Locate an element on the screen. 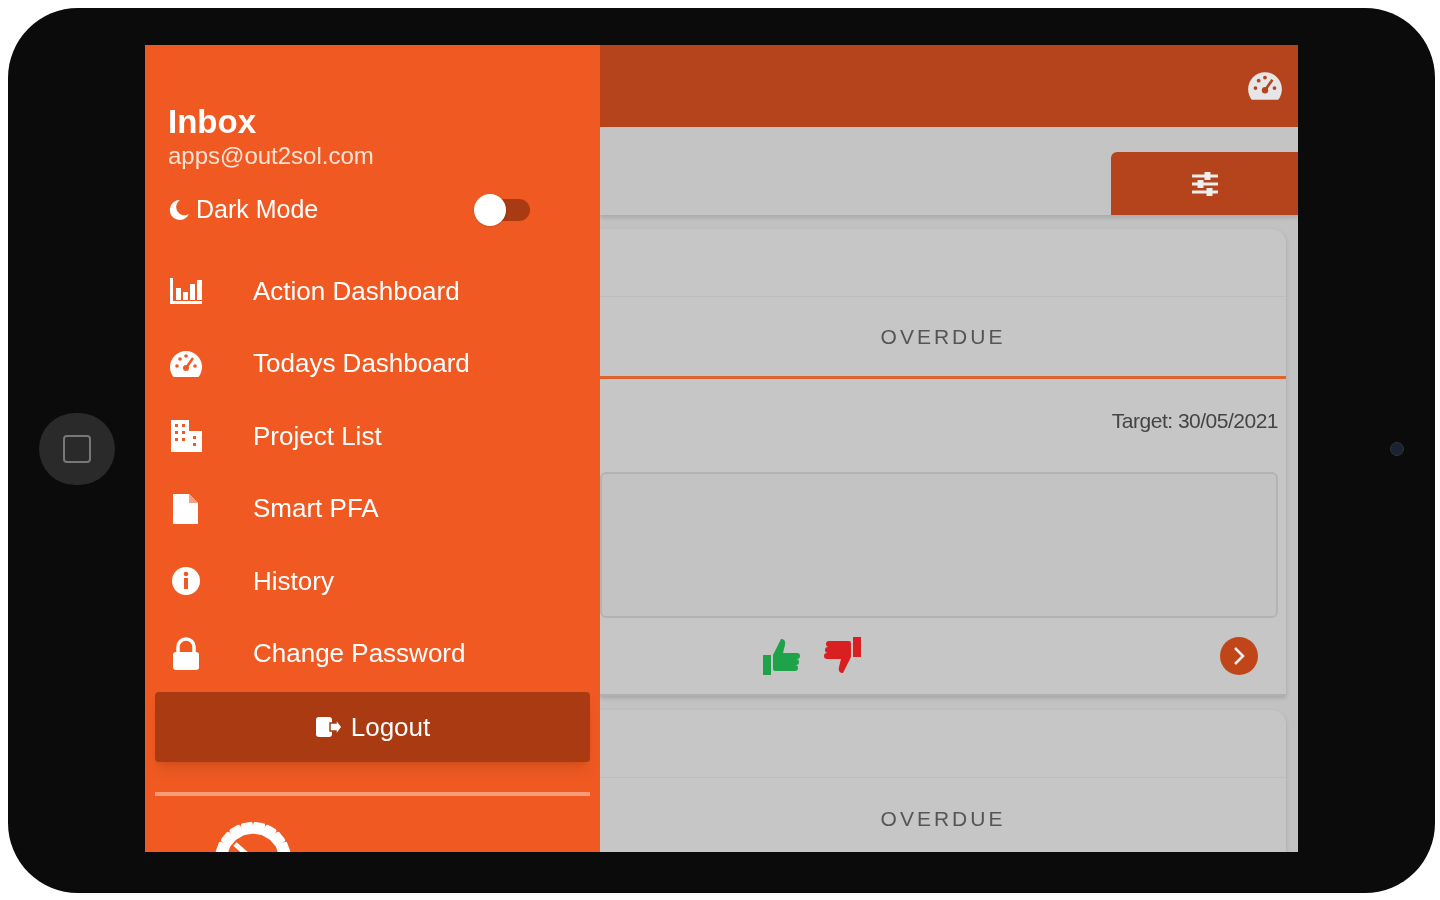 The height and width of the screenshot is (900, 1440). menu-item: History is located at coordinates (372, 581).